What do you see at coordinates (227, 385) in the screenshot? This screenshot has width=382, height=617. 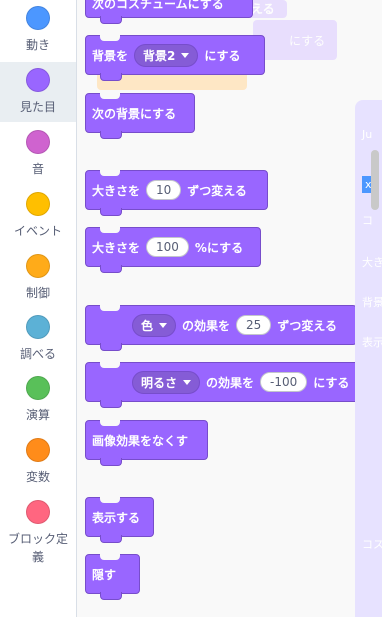 I see `set-effect-block: 明るさ の効果を -100 にする` at bounding box center [227, 385].